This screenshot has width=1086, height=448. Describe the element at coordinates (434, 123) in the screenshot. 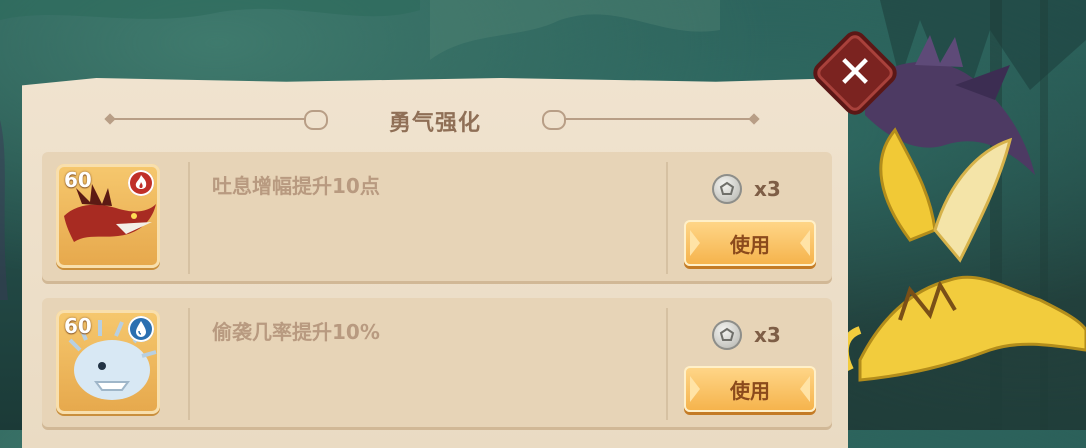

I see `dialog-title: 勇气强化` at that location.